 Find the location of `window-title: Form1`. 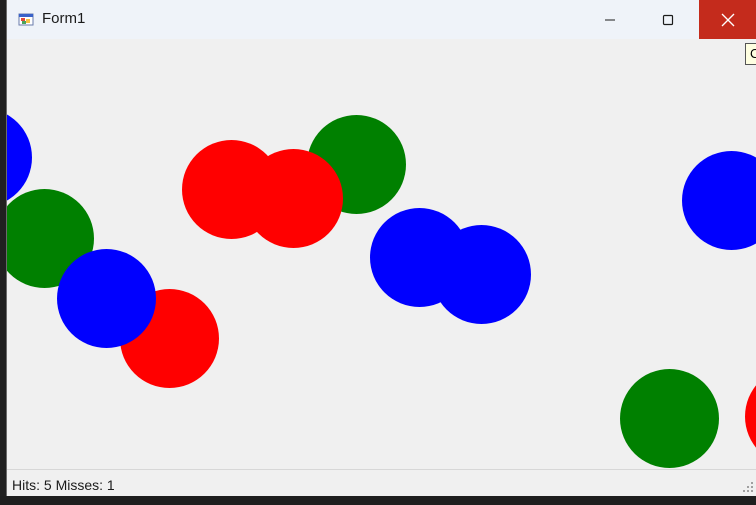

window-title: Form1 is located at coordinates (64, 18).